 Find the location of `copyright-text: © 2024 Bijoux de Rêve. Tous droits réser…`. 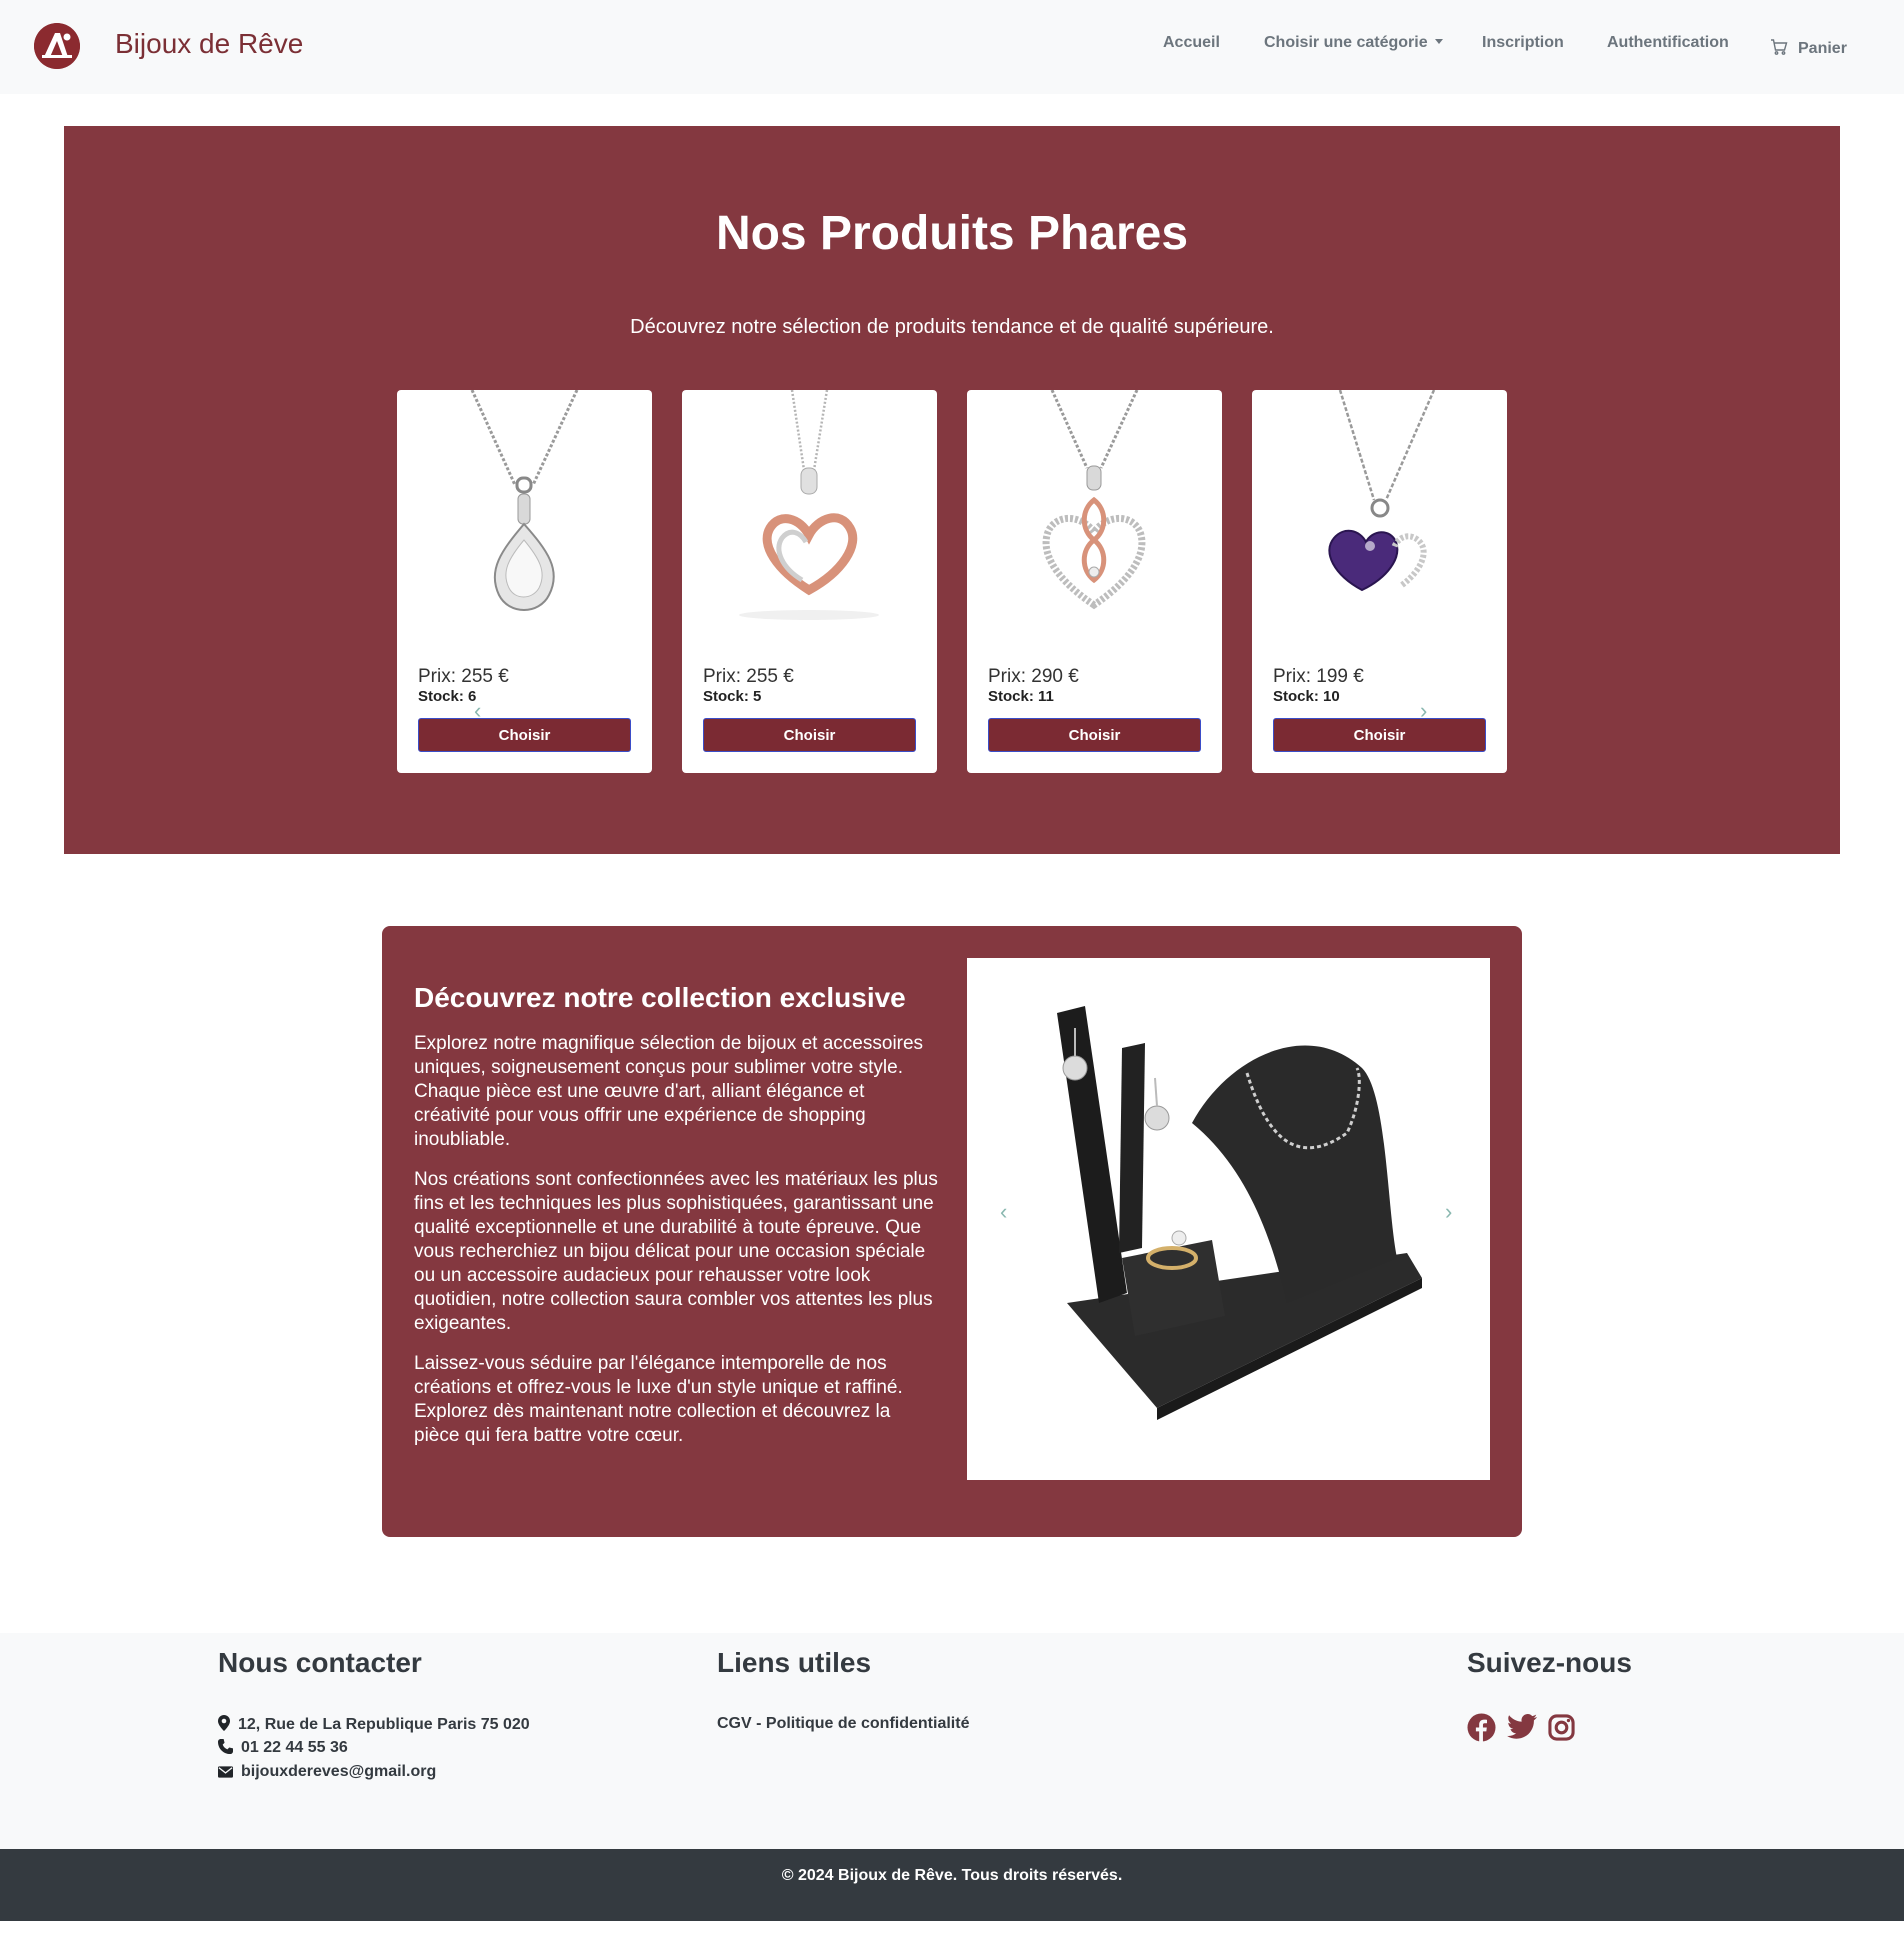

copyright-text: © 2024 Bijoux de Rêve. Tous droits réser… is located at coordinates (952, 1875).